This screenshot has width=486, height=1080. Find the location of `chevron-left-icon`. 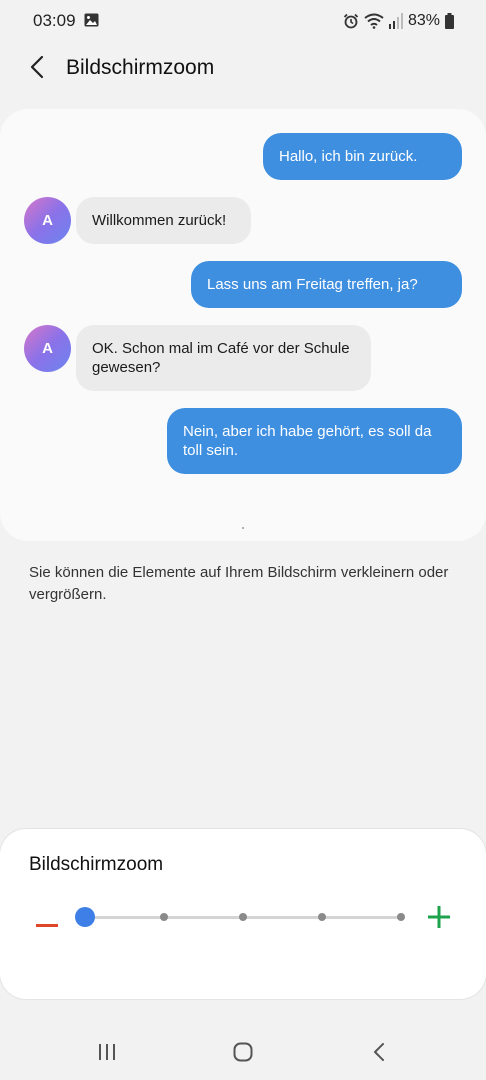

chevron-left-icon is located at coordinates (37, 69).